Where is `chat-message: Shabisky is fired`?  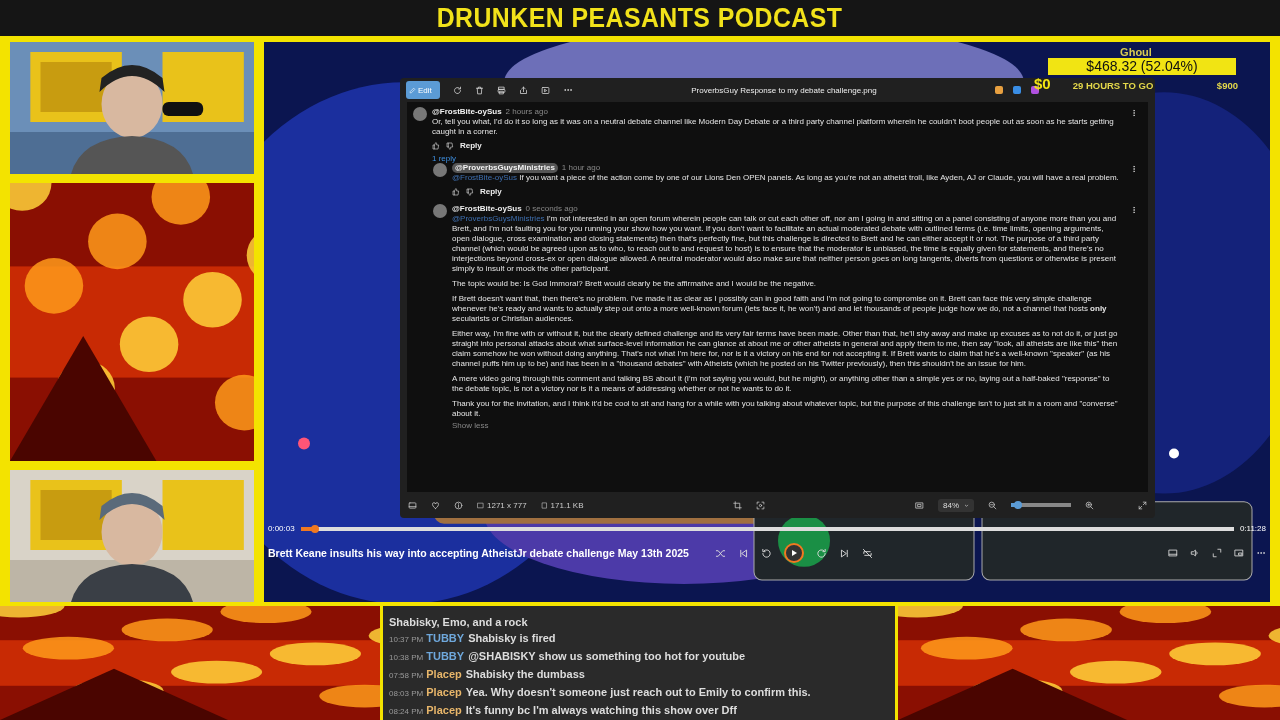 chat-message: Shabisky is fired is located at coordinates (512, 638).